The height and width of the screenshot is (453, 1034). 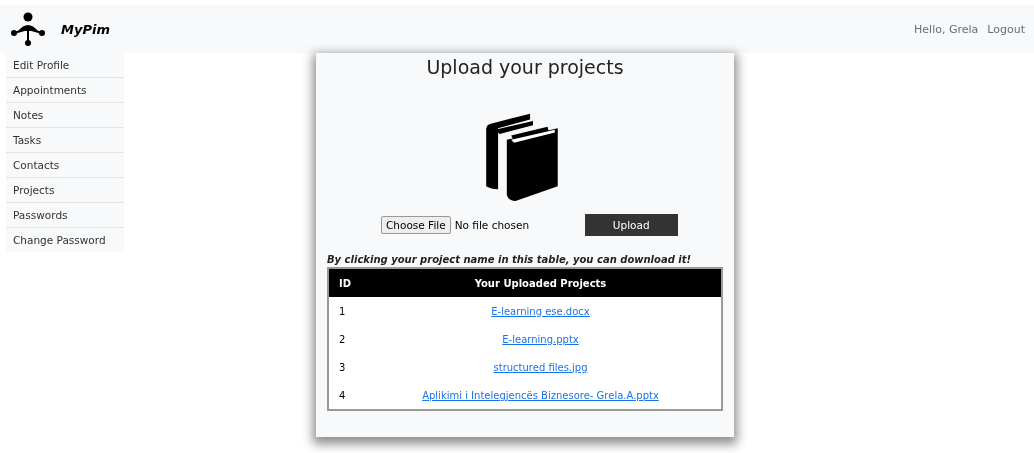 What do you see at coordinates (540, 339) in the screenshot?
I see `project-link: E-learning.pptx` at bounding box center [540, 339].